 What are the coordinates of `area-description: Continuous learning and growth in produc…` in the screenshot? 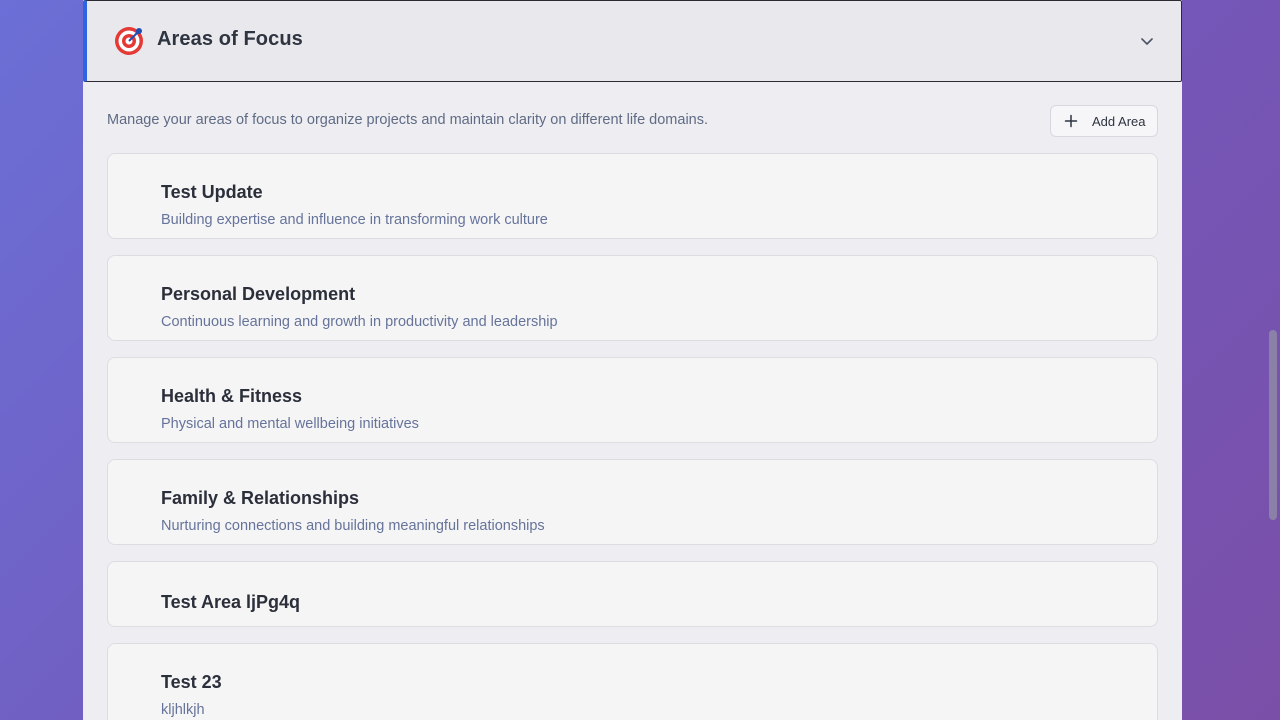 It's located at (359, 322).